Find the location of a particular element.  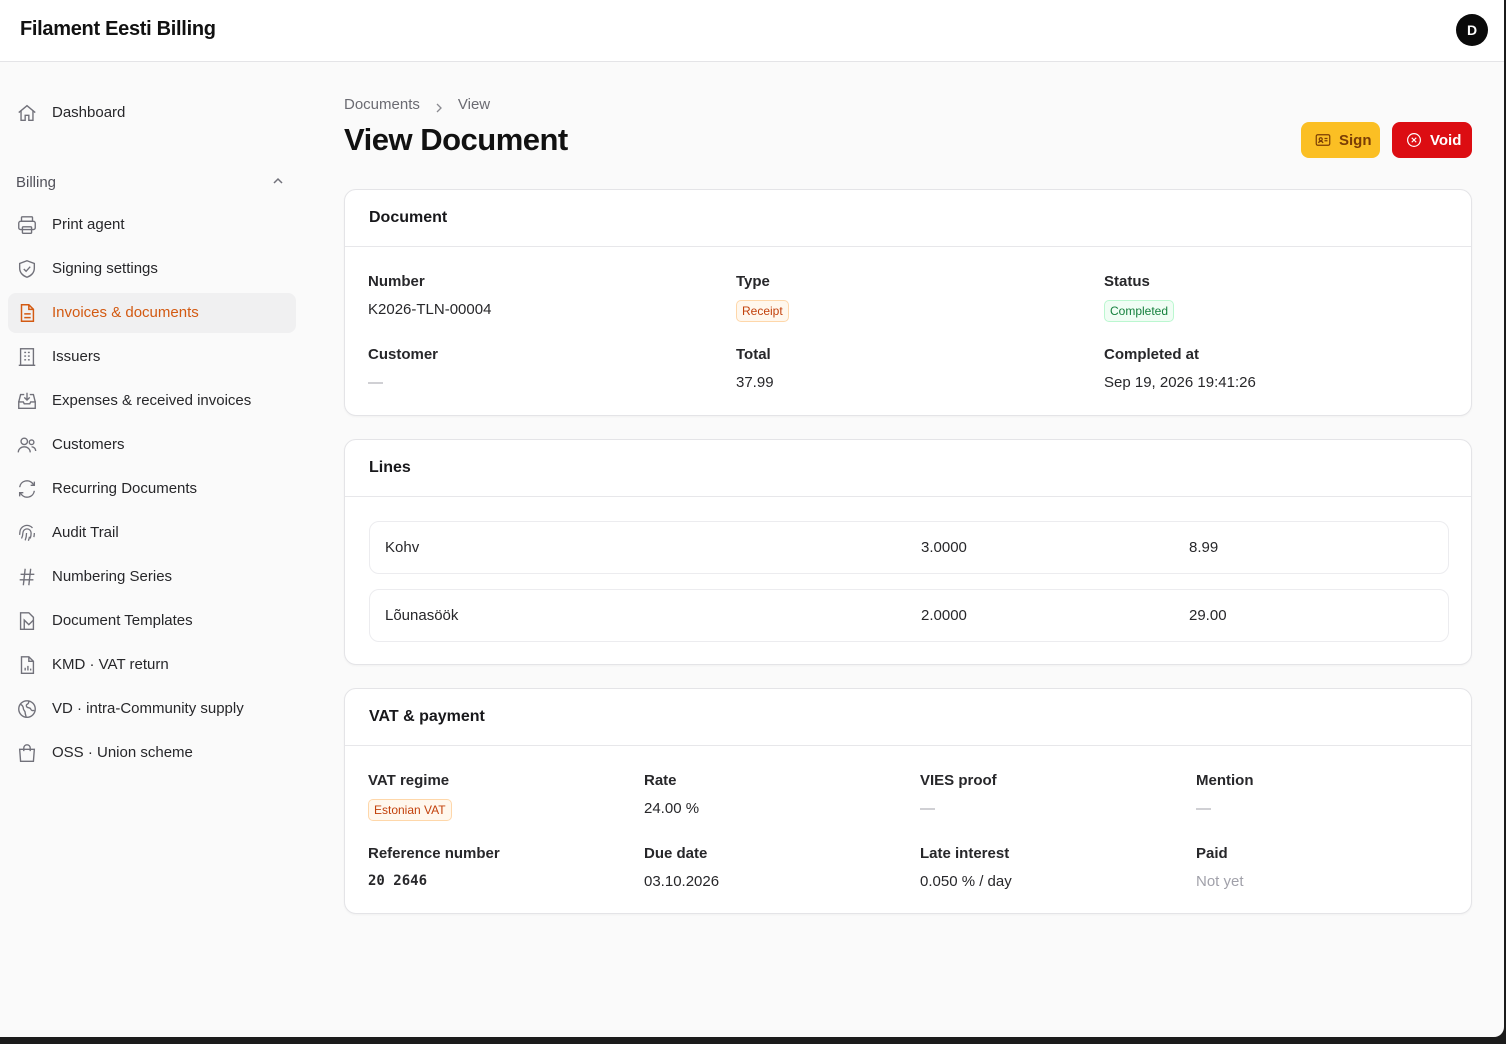

sidebar-item-print-agent: Print agent is located at coordinates (152, 225).